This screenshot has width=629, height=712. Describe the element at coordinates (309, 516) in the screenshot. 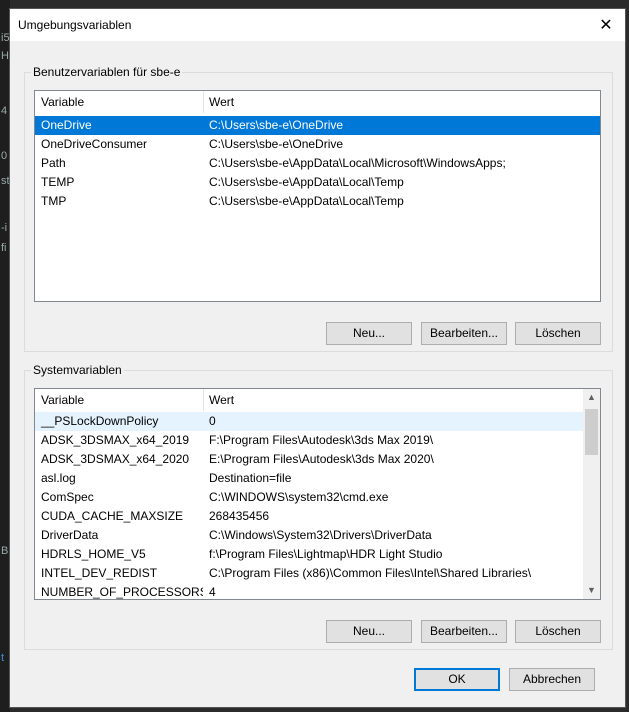

I see `system-var-row: CUDA_CACHE_MAXSIZE 268435456` at that location.